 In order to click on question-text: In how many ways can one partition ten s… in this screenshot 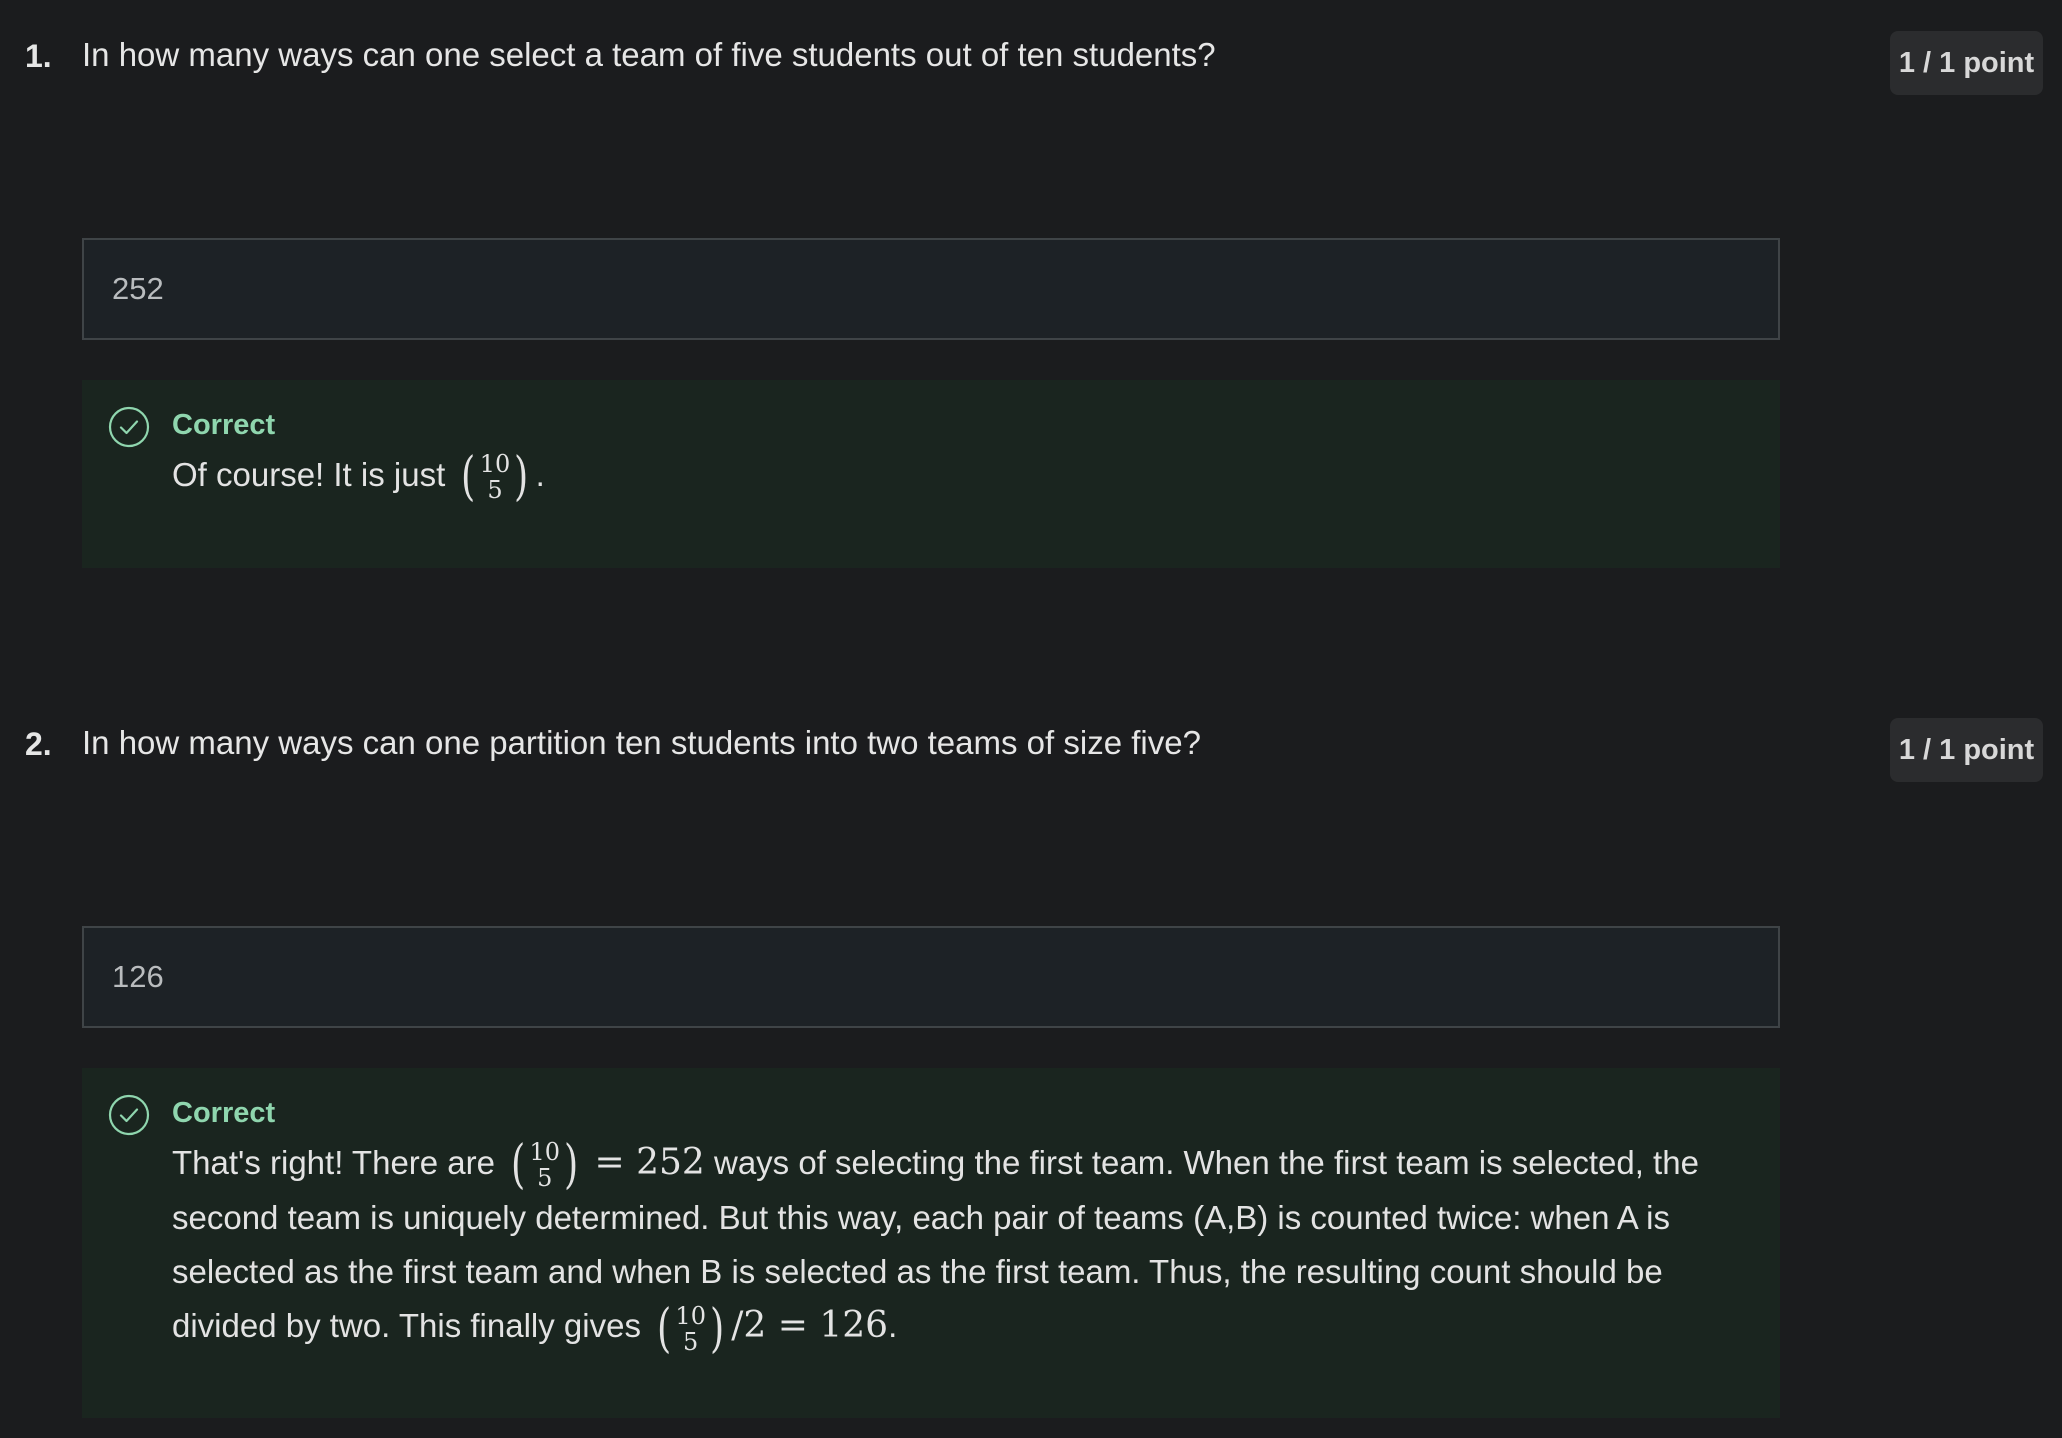, I will do `click(641, 742)`.